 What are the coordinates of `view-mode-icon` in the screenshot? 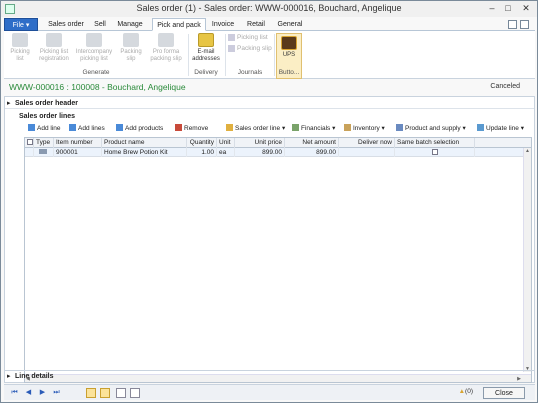 It's located at (105, 393).